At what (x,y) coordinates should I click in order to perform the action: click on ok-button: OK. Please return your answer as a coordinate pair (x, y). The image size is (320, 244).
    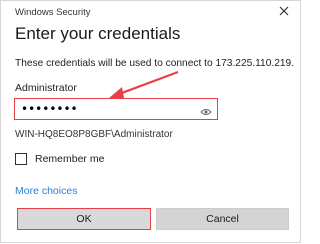
    Looking at the image, I should click on (84, 219).